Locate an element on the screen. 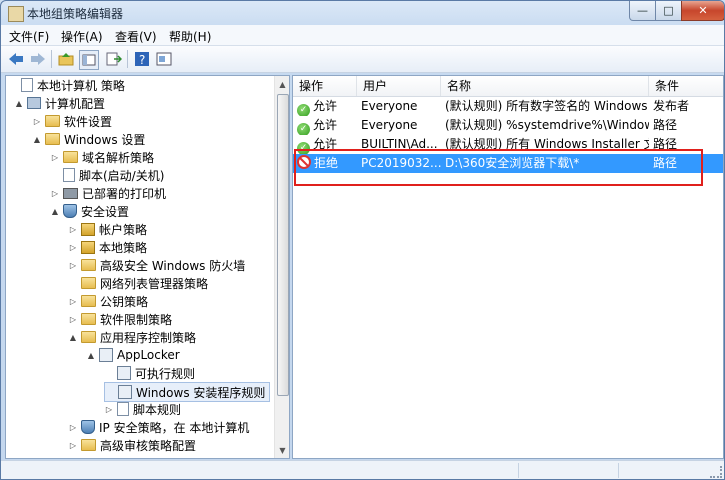 This screenshot has height=480, width=725. tree-item: ▷ 域名解析策略 is located at coordinates (102, 157).